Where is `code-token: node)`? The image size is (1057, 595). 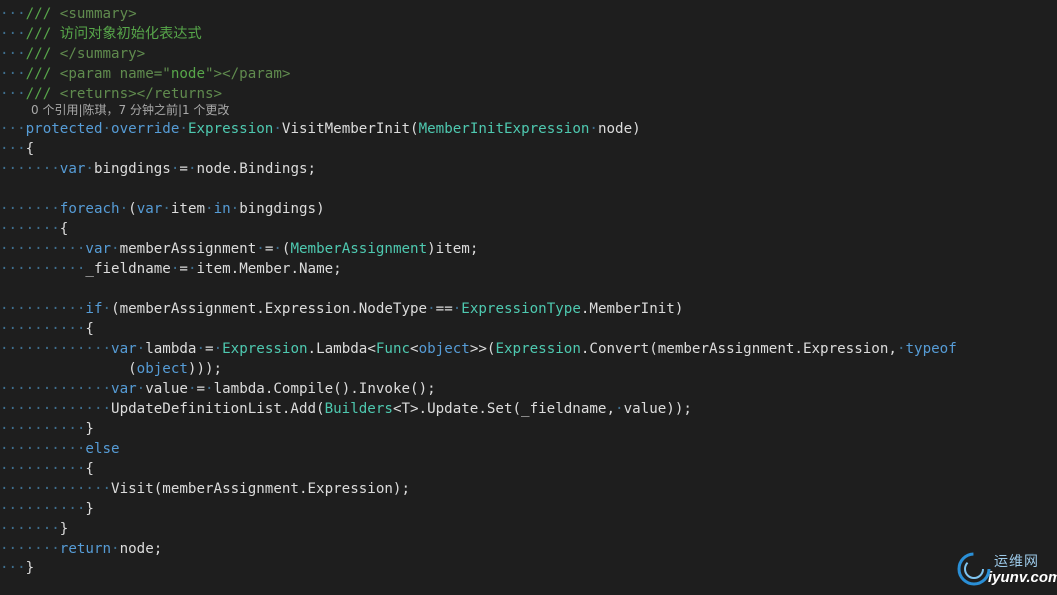
code-token: node) is located at coordinates (619, 129).